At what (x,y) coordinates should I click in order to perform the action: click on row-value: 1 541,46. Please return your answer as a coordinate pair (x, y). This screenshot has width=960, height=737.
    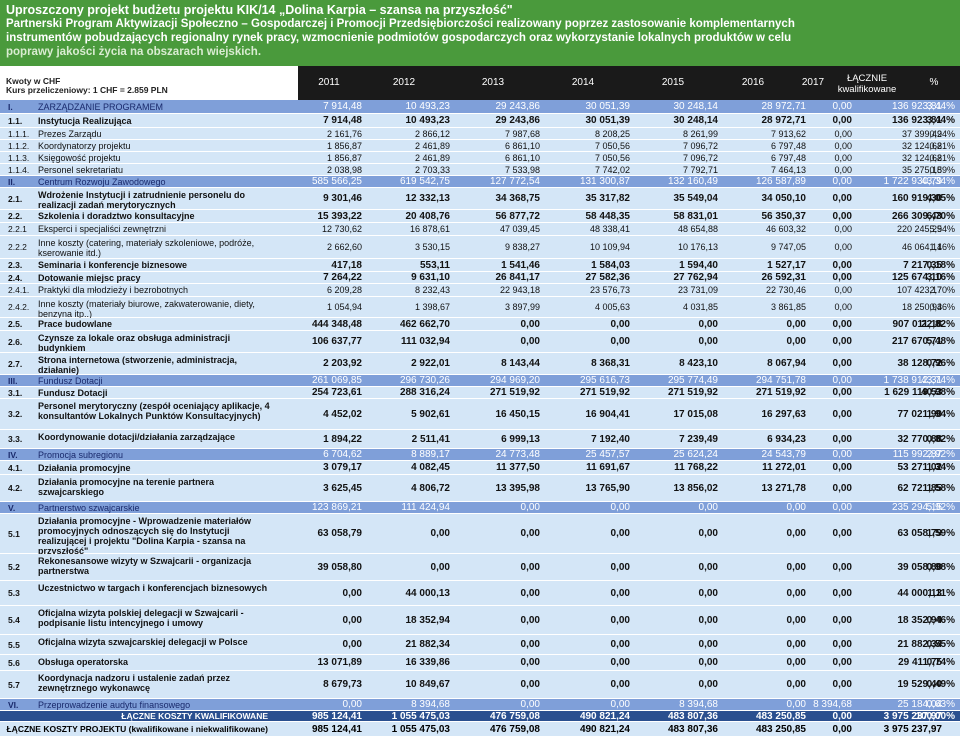
    Looking at the image, I should click on (520, 265).